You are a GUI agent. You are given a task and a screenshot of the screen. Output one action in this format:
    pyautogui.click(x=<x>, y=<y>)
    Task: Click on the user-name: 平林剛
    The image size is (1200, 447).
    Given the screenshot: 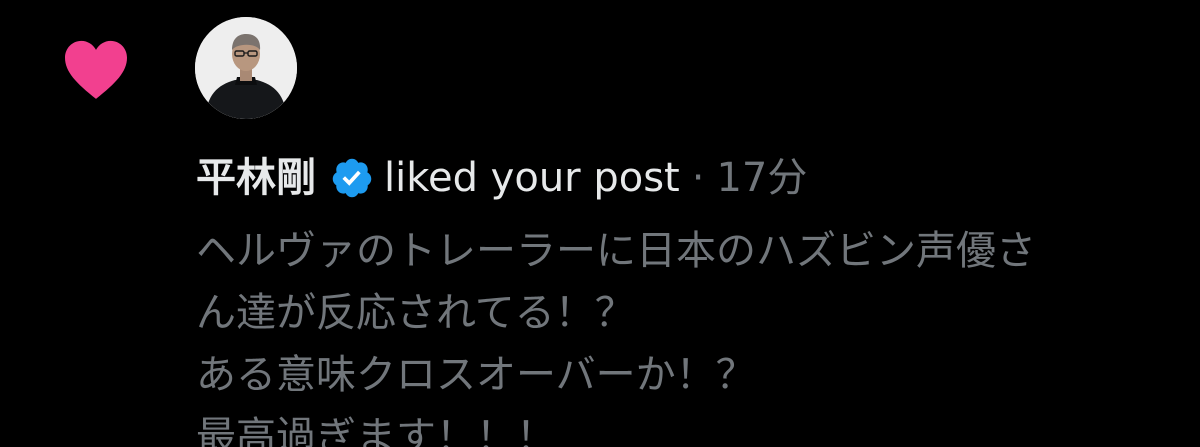 What is the action you would take?
    pyautogui.click(x=256, y=178)
    